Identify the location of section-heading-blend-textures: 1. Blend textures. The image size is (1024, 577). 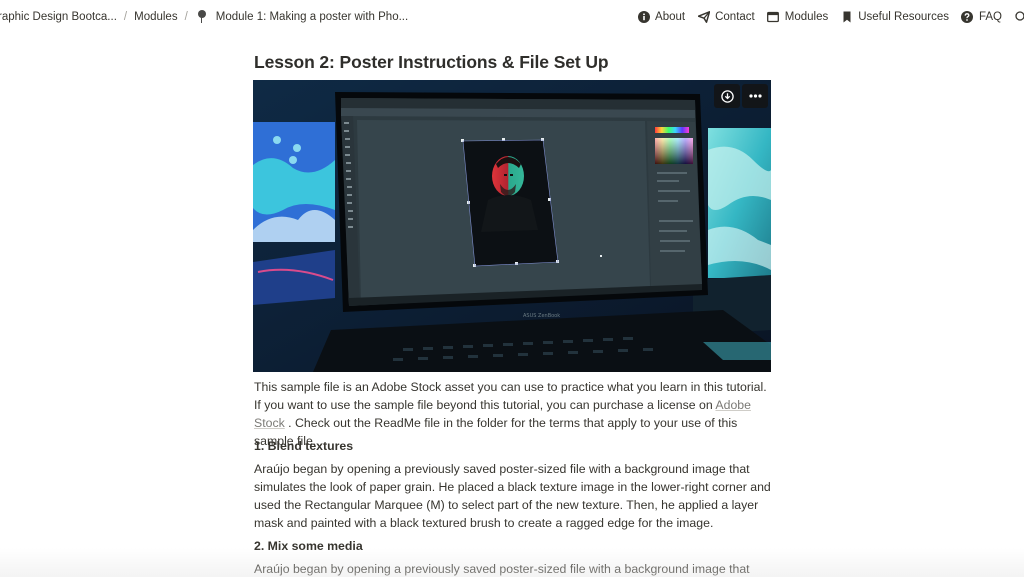
(304, 446).